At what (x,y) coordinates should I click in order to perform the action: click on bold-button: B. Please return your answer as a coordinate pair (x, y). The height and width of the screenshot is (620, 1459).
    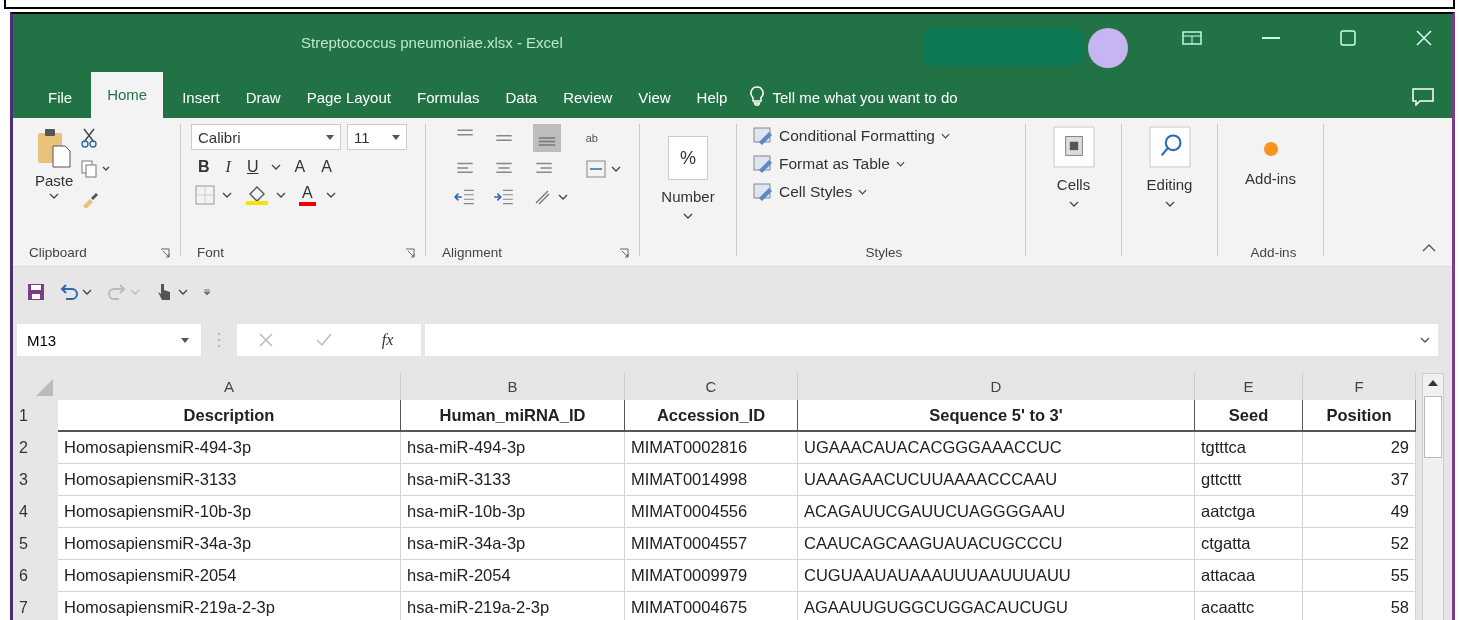
    Looking at the image, I should click on (204, 167).